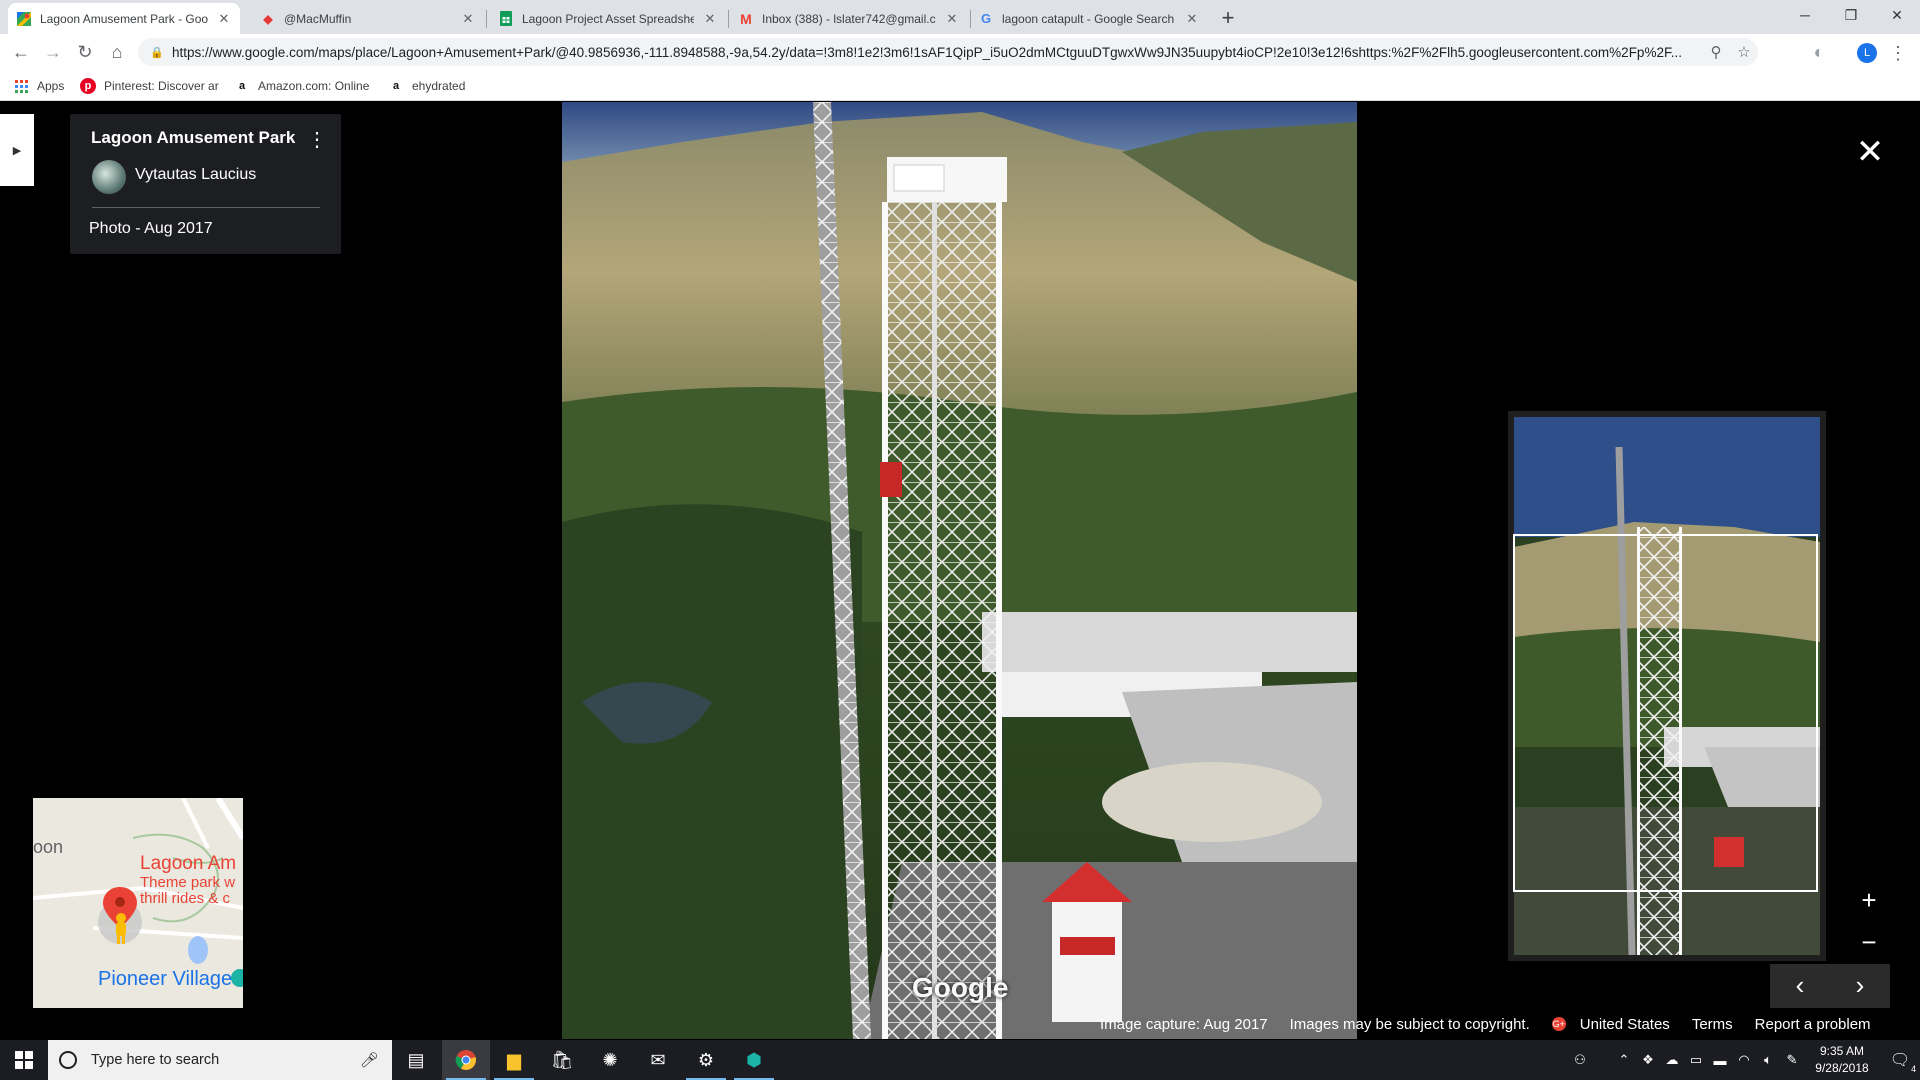 This screenshot has height=1080, width=1920. Describe the element at coordinates (1867, 53) in the screenshot. I see `profile-avatar: L` at that location.